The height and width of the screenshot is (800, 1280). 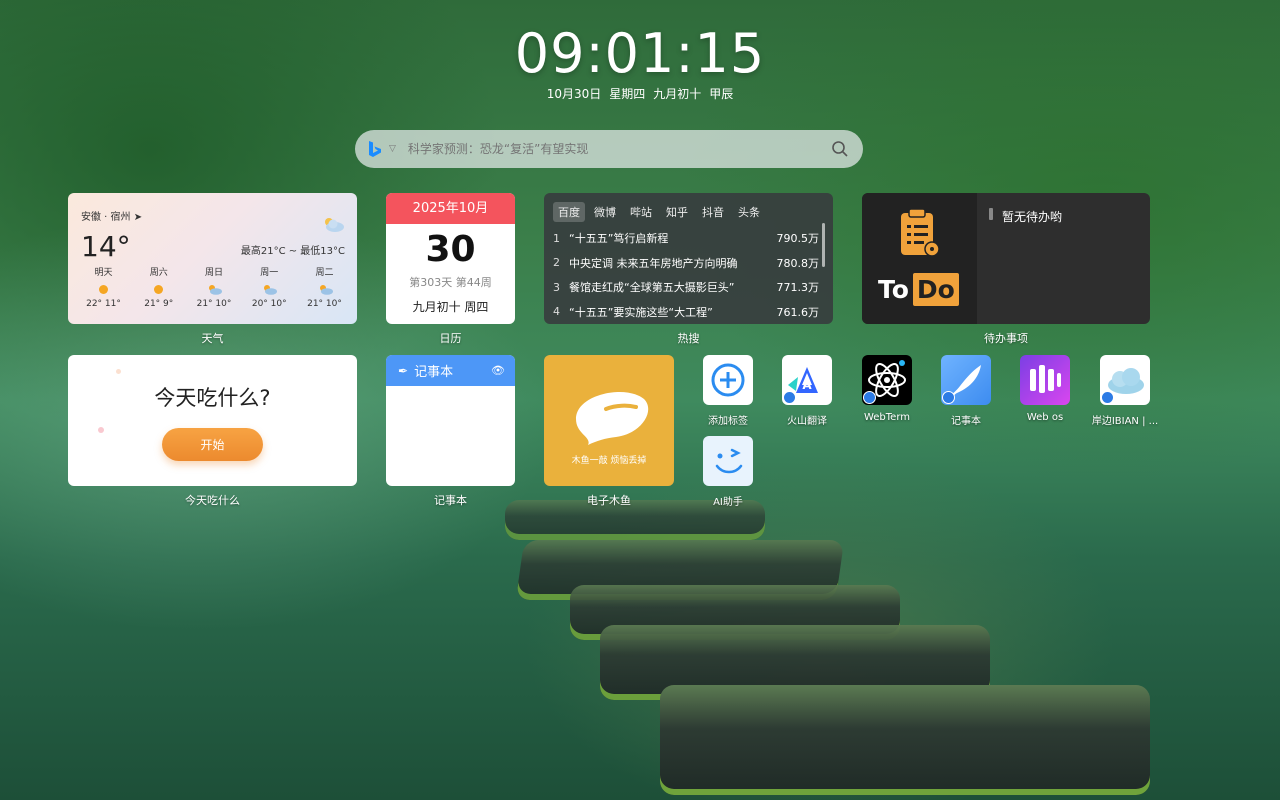 What do you see at coordinates (392, 149) in the screenshot?
I see `engine-dropdown-icon: ▽` at bounding box center [392, 149].